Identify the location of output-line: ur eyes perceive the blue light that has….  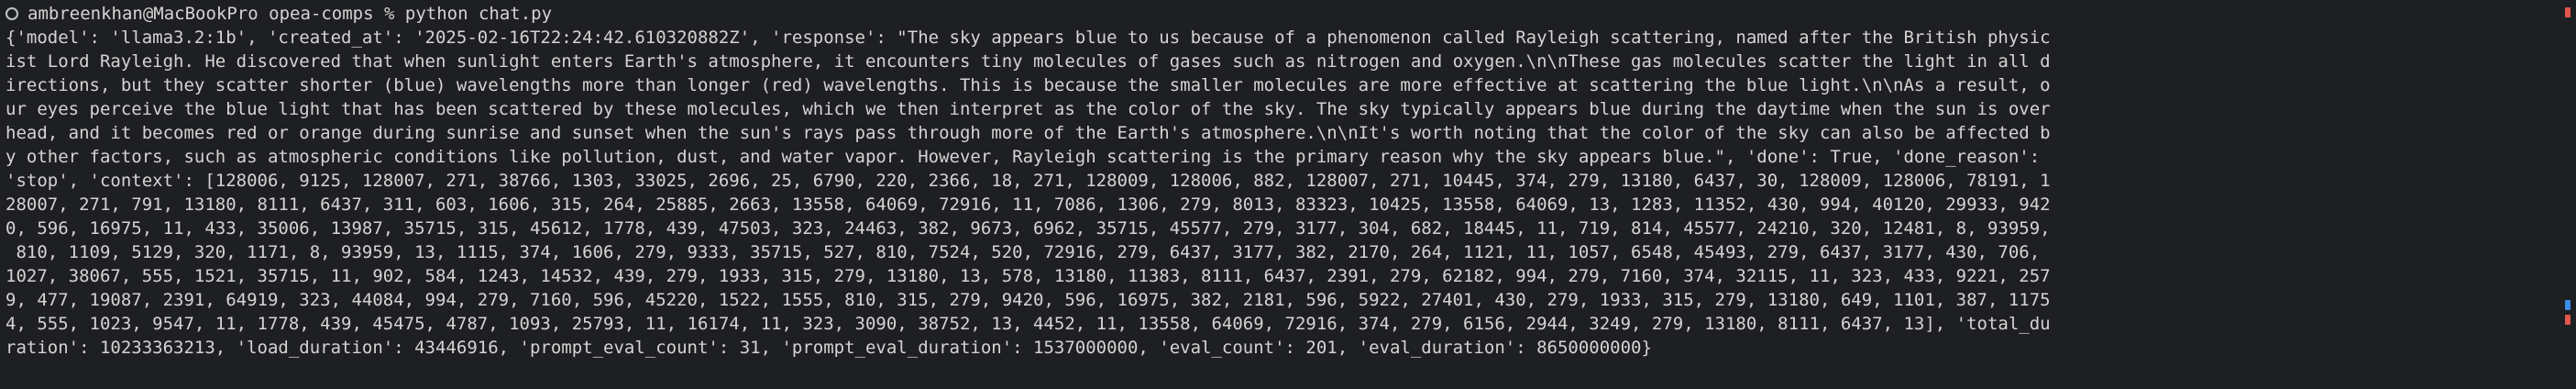
(1028, 109).